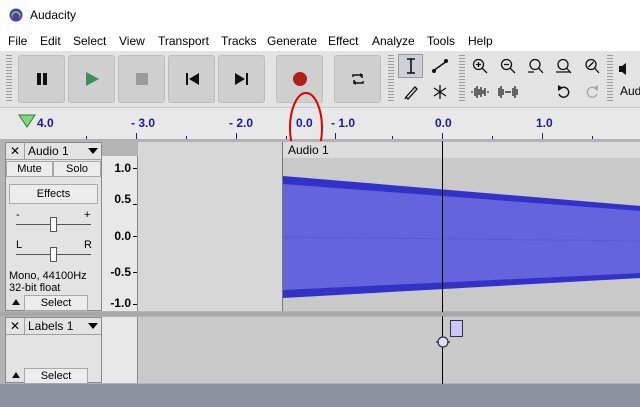 Image resolution: width=640 pixels, height=407 pixels. I want to click on partial-toolbar-label: Aud, so click(630, 91).